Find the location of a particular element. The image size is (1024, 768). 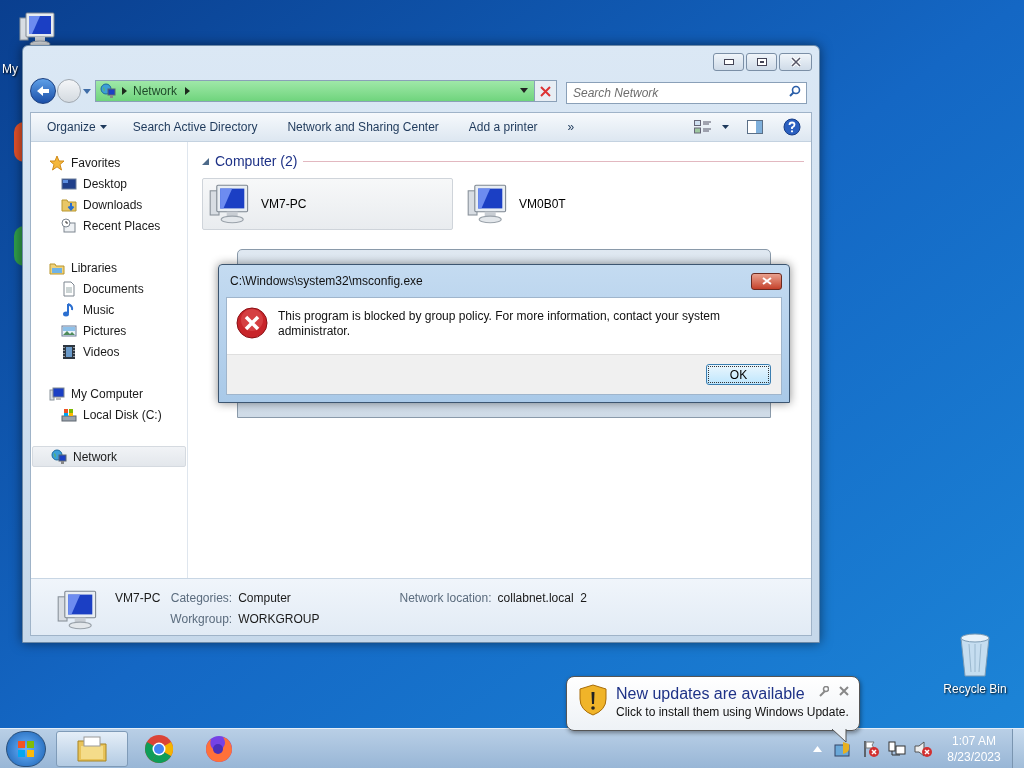

toolbar-button: Network and Sharing Center is located at coordinates (363, 127).